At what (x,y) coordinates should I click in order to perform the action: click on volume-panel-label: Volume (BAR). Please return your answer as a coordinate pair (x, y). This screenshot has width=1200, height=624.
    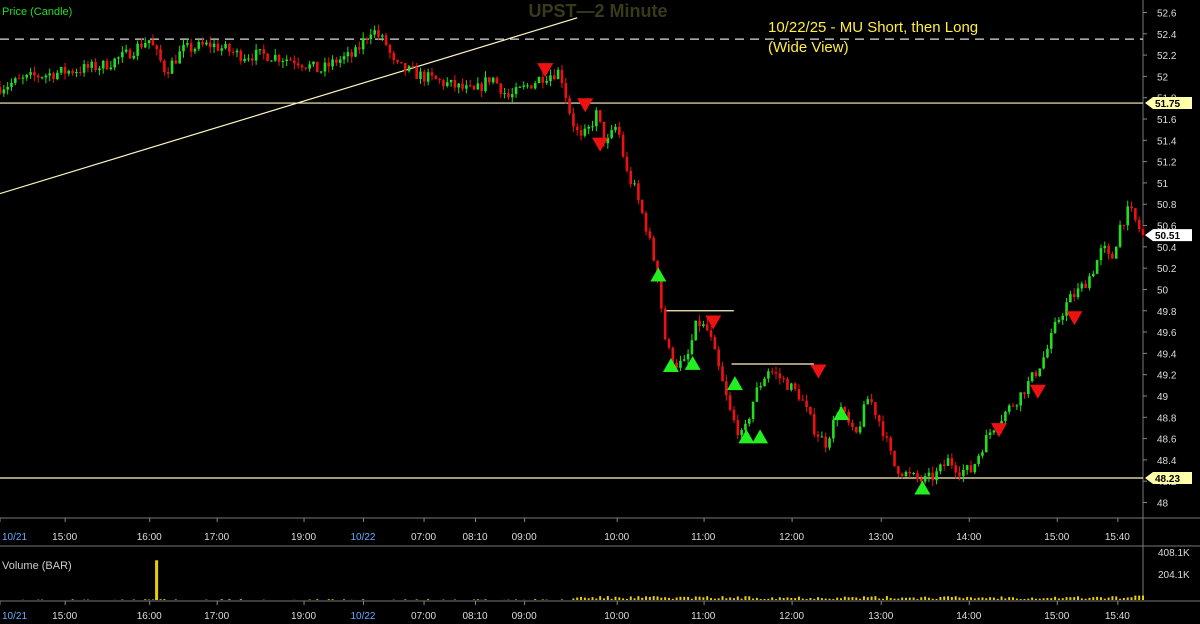
    Looking at the image, I should click on (37, 566).